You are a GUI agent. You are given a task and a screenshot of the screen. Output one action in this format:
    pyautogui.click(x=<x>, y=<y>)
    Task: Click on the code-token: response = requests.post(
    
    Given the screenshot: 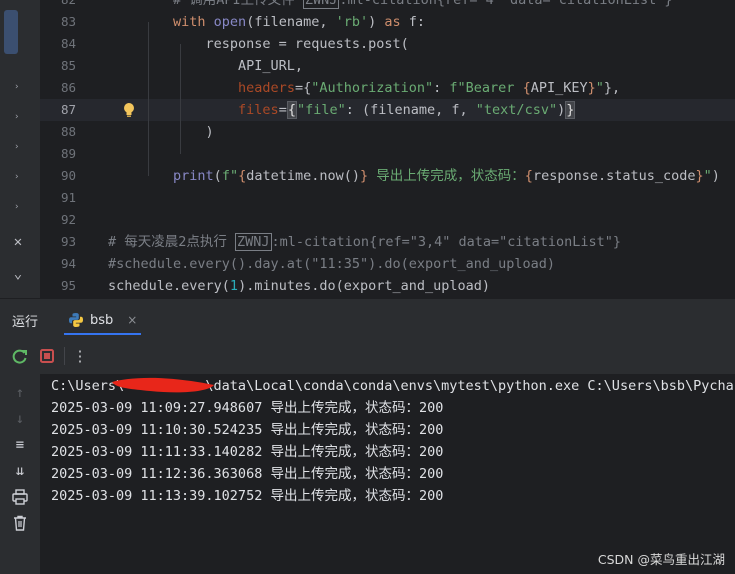 What is the action you would take?
    pyautogui.click(x=258, y=44)
    